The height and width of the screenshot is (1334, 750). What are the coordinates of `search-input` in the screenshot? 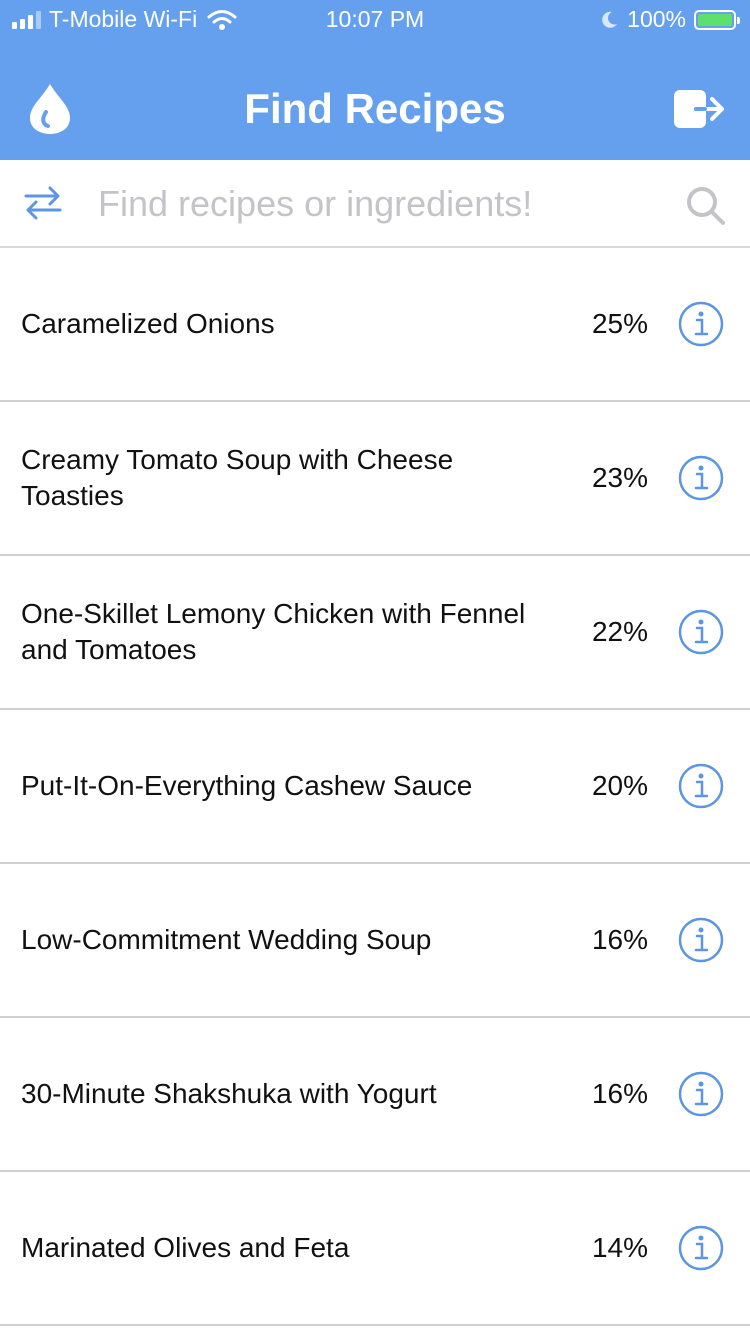 It's located at (378, 204).